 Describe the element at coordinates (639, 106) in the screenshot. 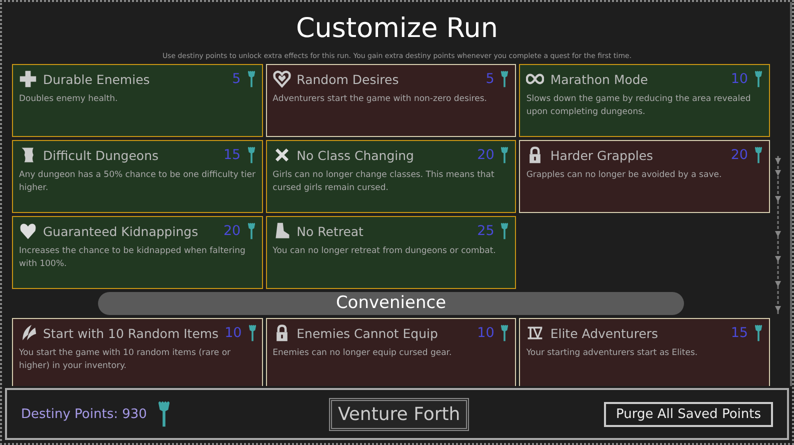

I see `modifier-description: Slows down the game by reducing the area revealed upon completing dungeons.` at that location.